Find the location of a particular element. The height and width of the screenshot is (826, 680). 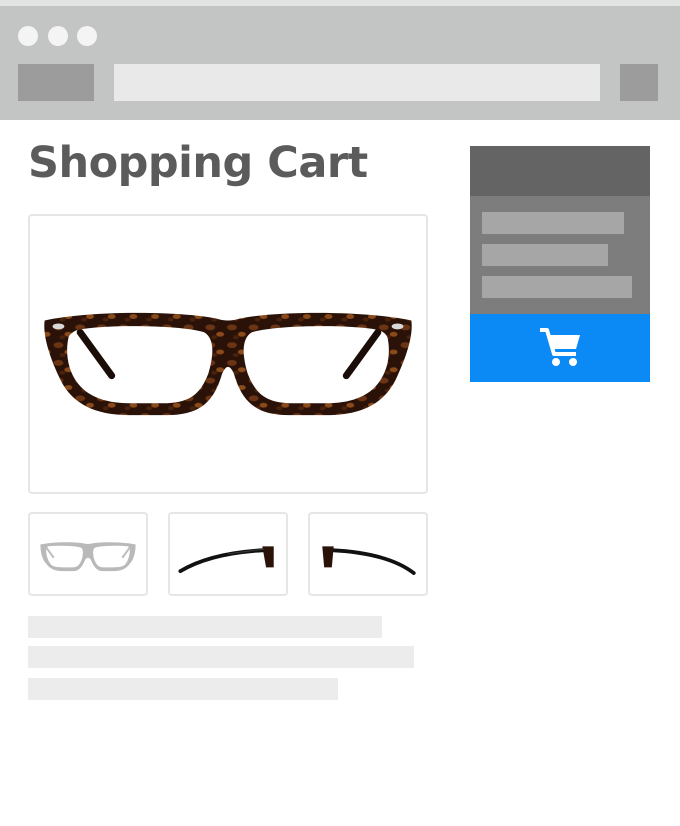

eyeglasses-front-gray-illustration is located at coordinates (88, 557).